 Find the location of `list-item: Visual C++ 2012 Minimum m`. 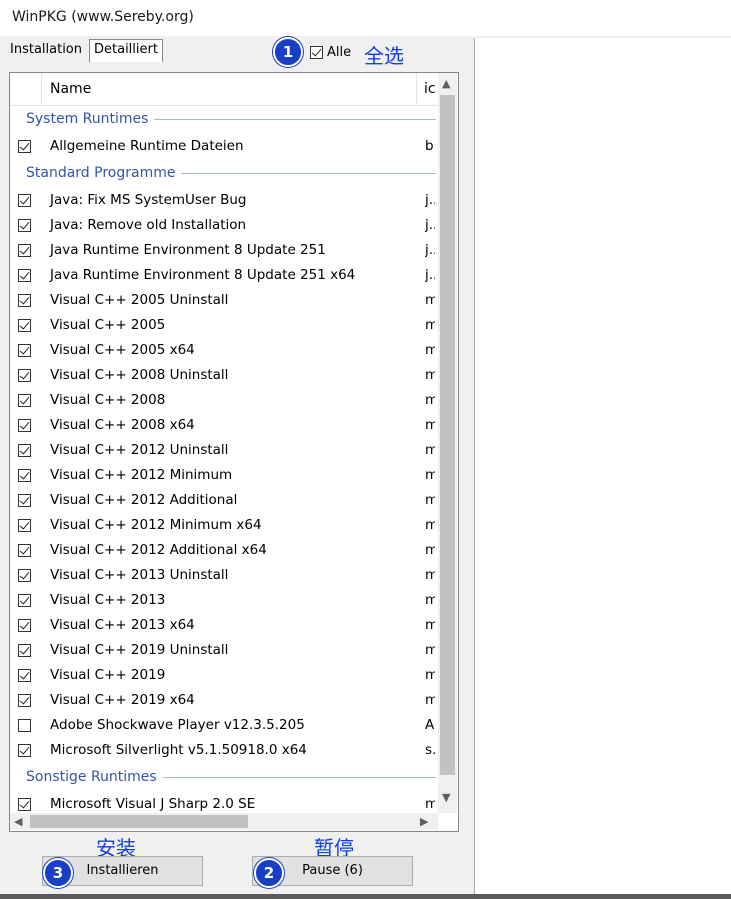

list-item: Visual C++ 2012 Minimum m is located at coordinates (224, 475).